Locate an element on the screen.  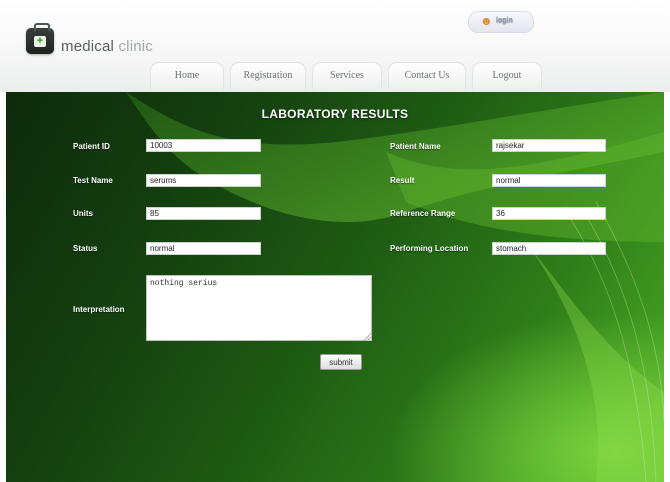
units-label: Units is located at coordinates (83, 213).